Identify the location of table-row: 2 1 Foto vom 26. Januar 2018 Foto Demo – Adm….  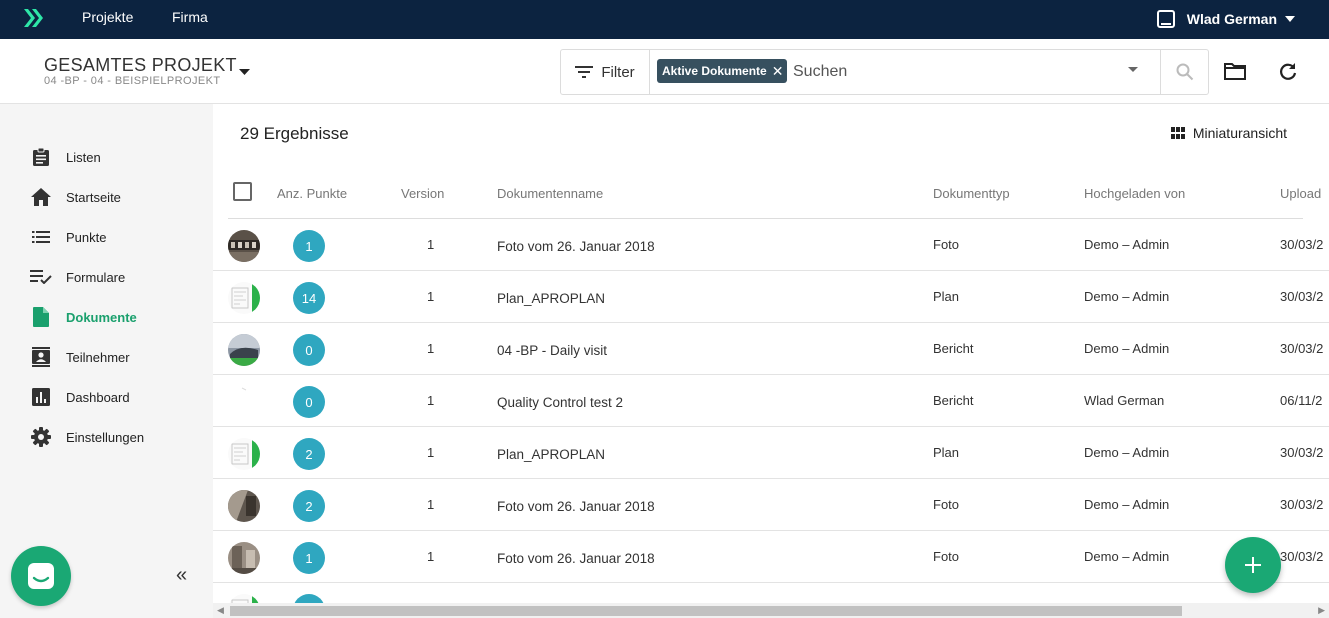
(771, 505).